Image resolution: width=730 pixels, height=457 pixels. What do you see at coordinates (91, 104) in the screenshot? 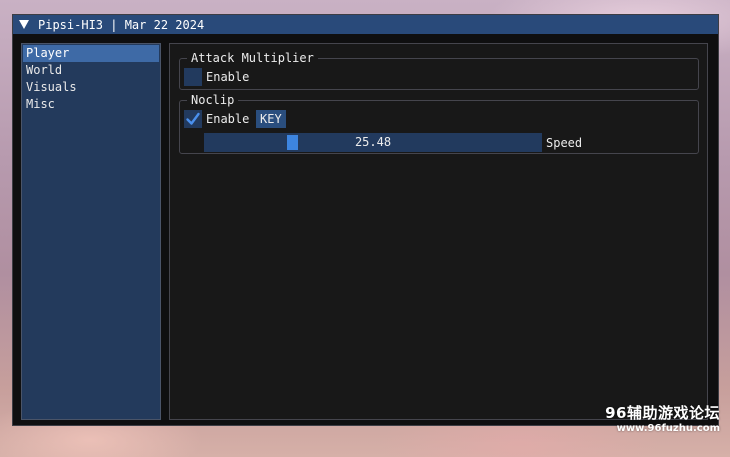
I see `sidebar-item-misc: Misc` at bounding box center [91, 104].